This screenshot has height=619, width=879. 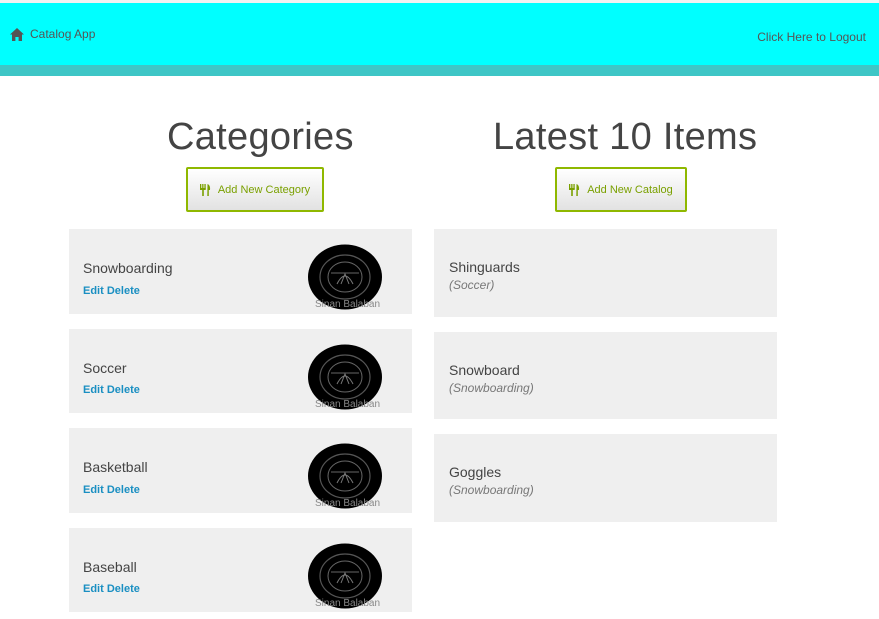 I want to click on brand-link: Catalog App, so click(x=52, y=34).